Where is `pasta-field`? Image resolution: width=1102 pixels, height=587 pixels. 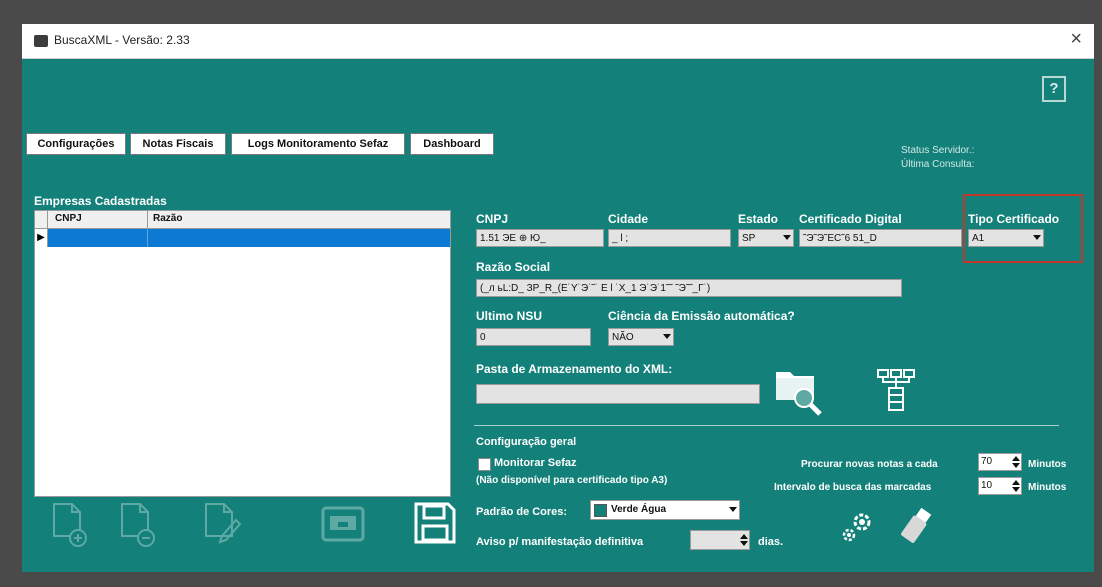
pasta-field is located at coordinates (618, 394).